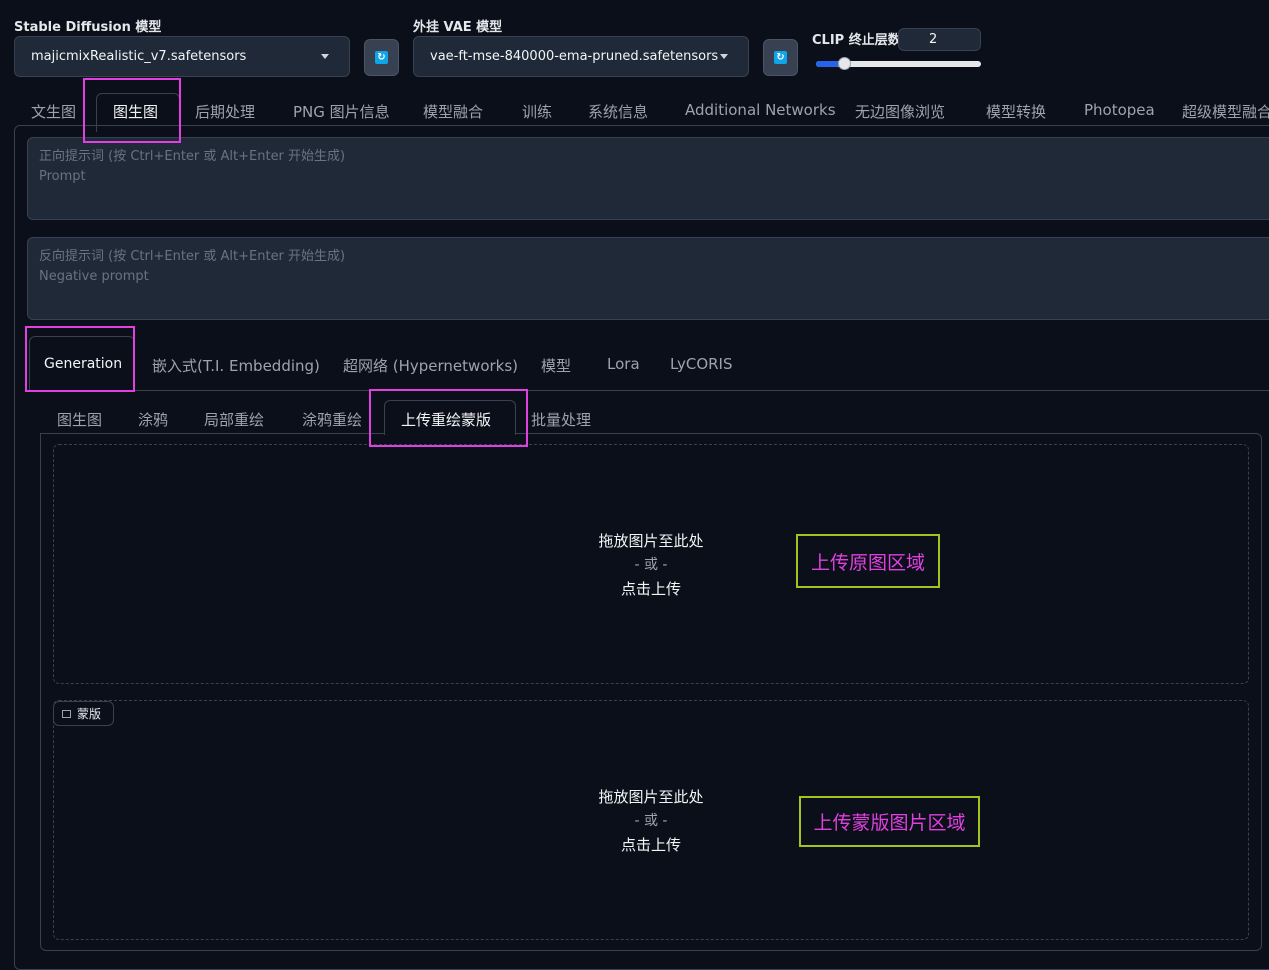  What do you see at coordinates (1119, 110) in the screenshot?
I see `tab-photopea: Photopea` at bounding box center [1119, 110].